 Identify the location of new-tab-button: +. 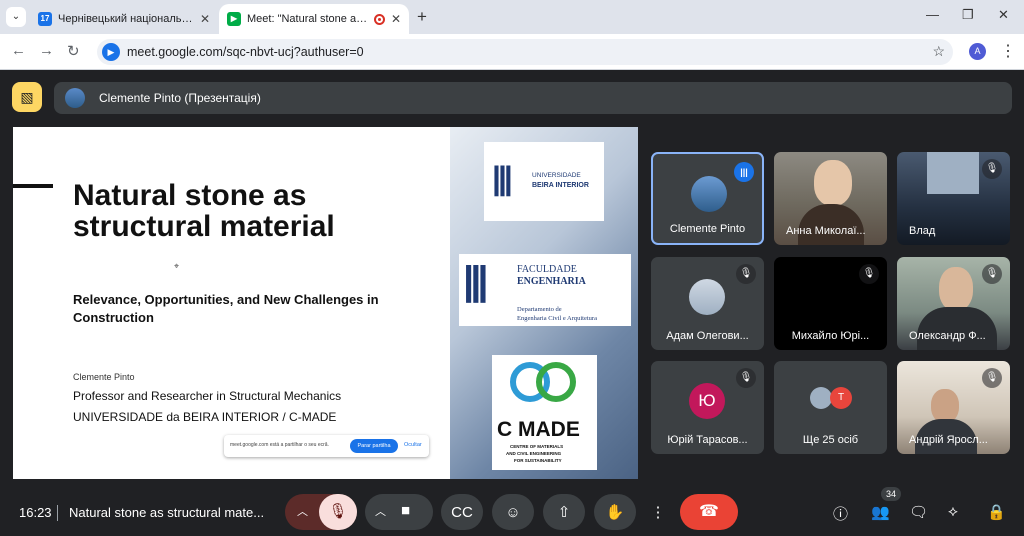
(422, 17).